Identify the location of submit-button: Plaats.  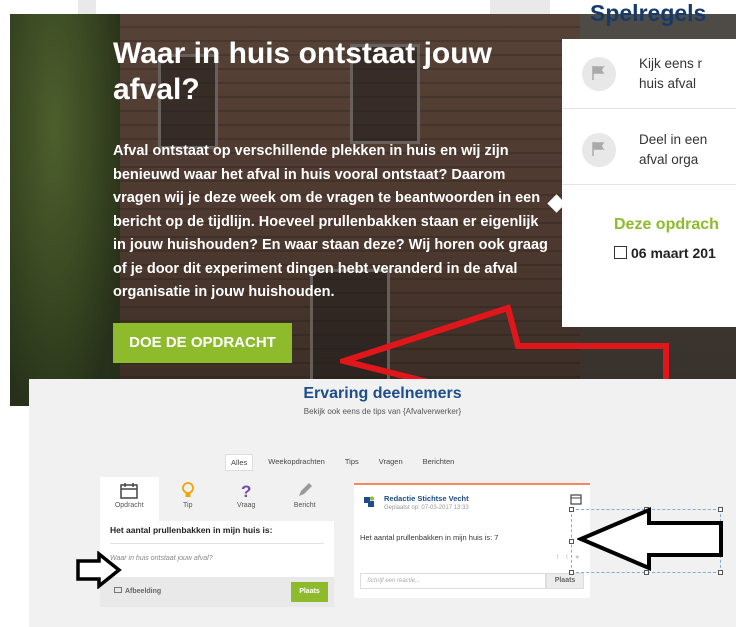
(309, 592).